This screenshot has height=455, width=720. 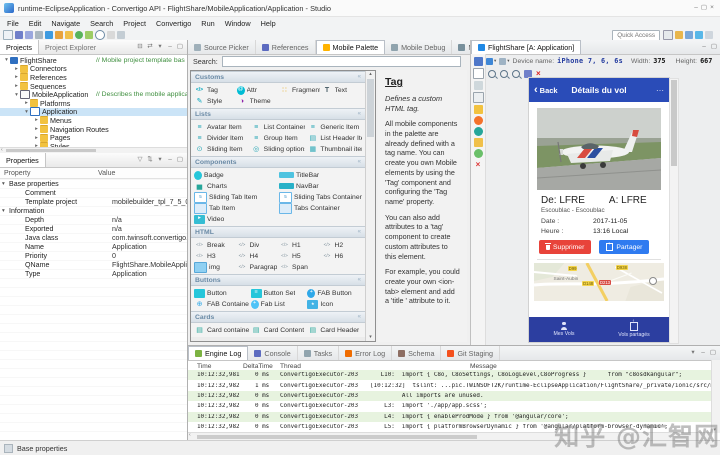 I want to click on scroll-left-icon: ‹, so click(x=189, y=435).